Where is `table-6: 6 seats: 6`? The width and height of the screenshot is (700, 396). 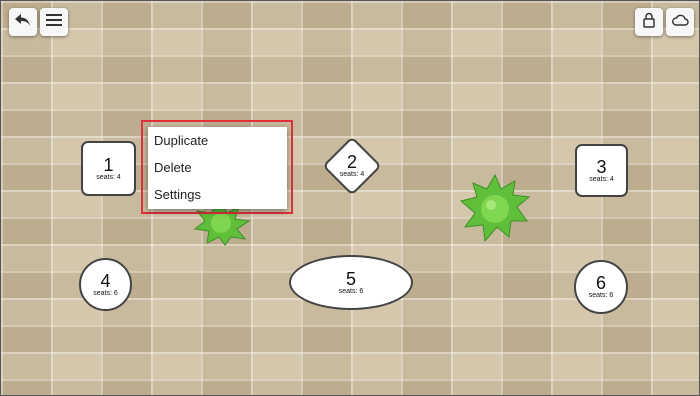
table-6: 6 seats: 6 is located at coordinates (601, 287).